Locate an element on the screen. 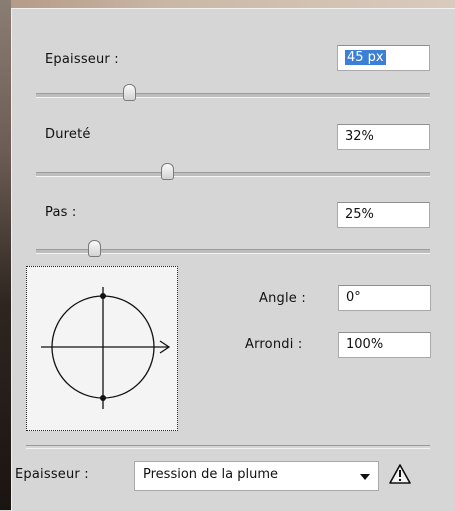  control-dropdown-value: Pression de la plume is located at coordinates (211, 474).